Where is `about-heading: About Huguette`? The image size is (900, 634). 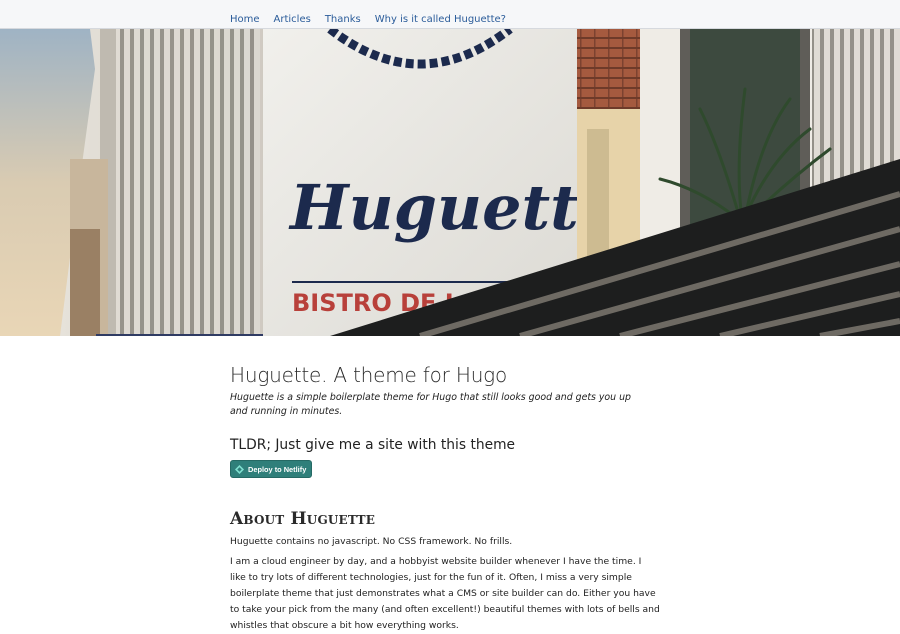 about-heading: About Huguette is located at coordinates (303, 519).